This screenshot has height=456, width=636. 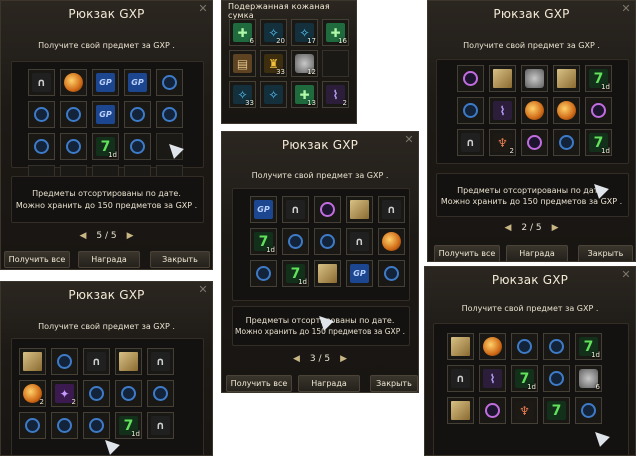 What do you see at coordinates (242, 32) in the screenshot?
I see `item-slot: ✚ 6` at bounding box center [242, 32].